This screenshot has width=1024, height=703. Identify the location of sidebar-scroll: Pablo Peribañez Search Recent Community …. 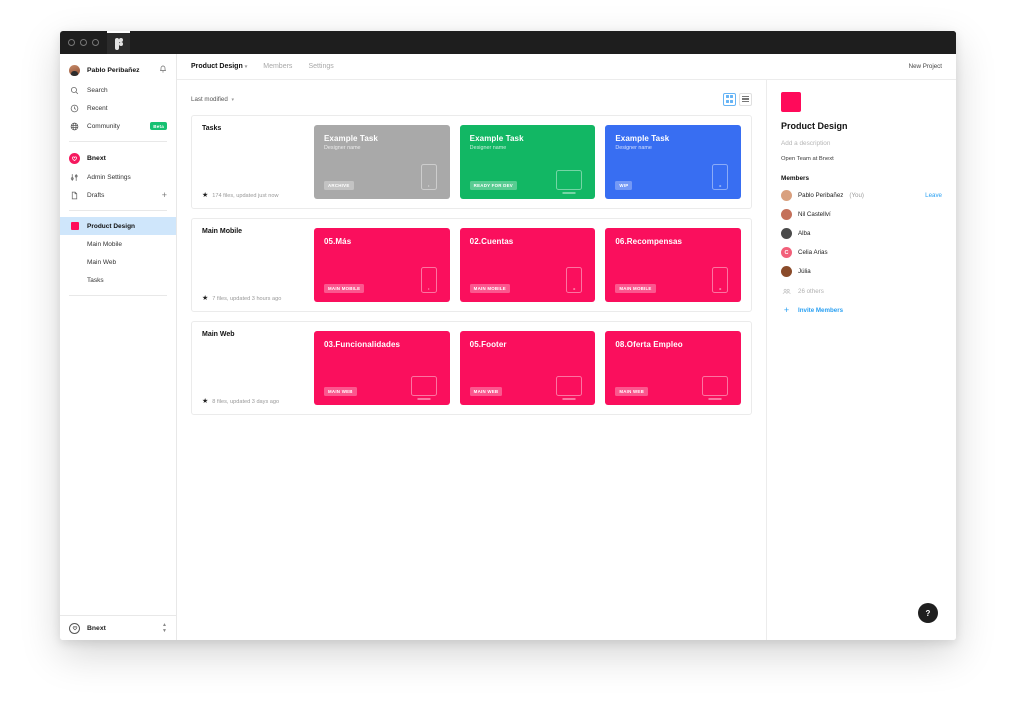
(118, 334).